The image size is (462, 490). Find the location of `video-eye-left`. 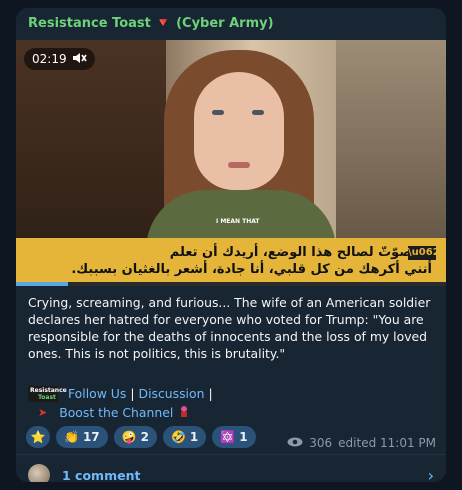

video-eye-left is located at coordinates (218, 112).